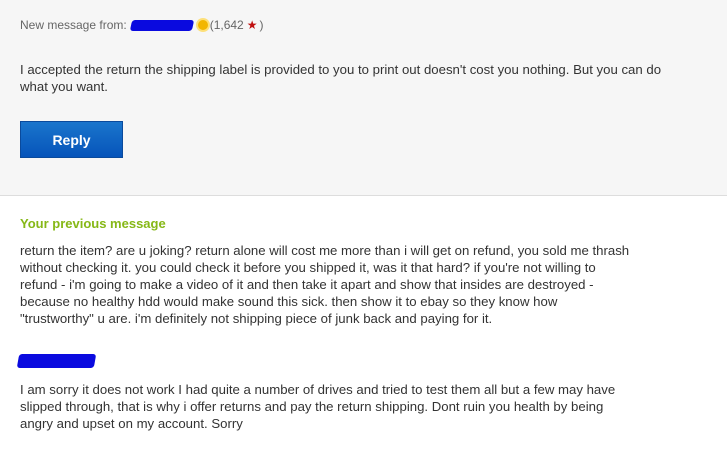 The image size is (727, 461). Describe the element at coordinates (226, 25) in the screenshot. I see `feedback-score: (1,642` at that location.